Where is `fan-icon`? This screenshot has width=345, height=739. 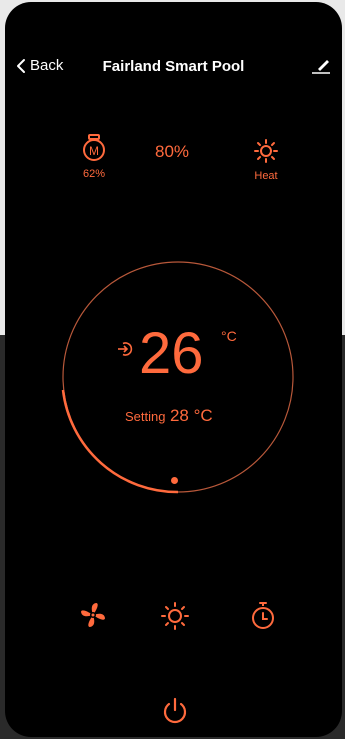 fan-icon is located at coordinates (93, 615).